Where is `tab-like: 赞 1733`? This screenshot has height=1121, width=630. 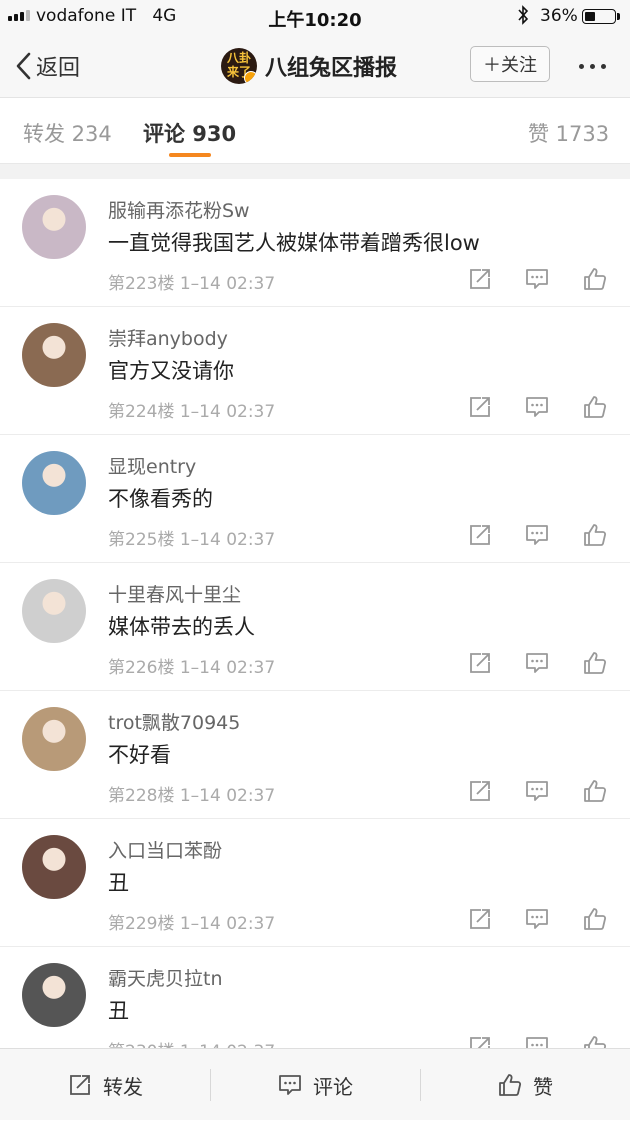 tab-like: 赞 1733 is located at coordinates (568, 133).